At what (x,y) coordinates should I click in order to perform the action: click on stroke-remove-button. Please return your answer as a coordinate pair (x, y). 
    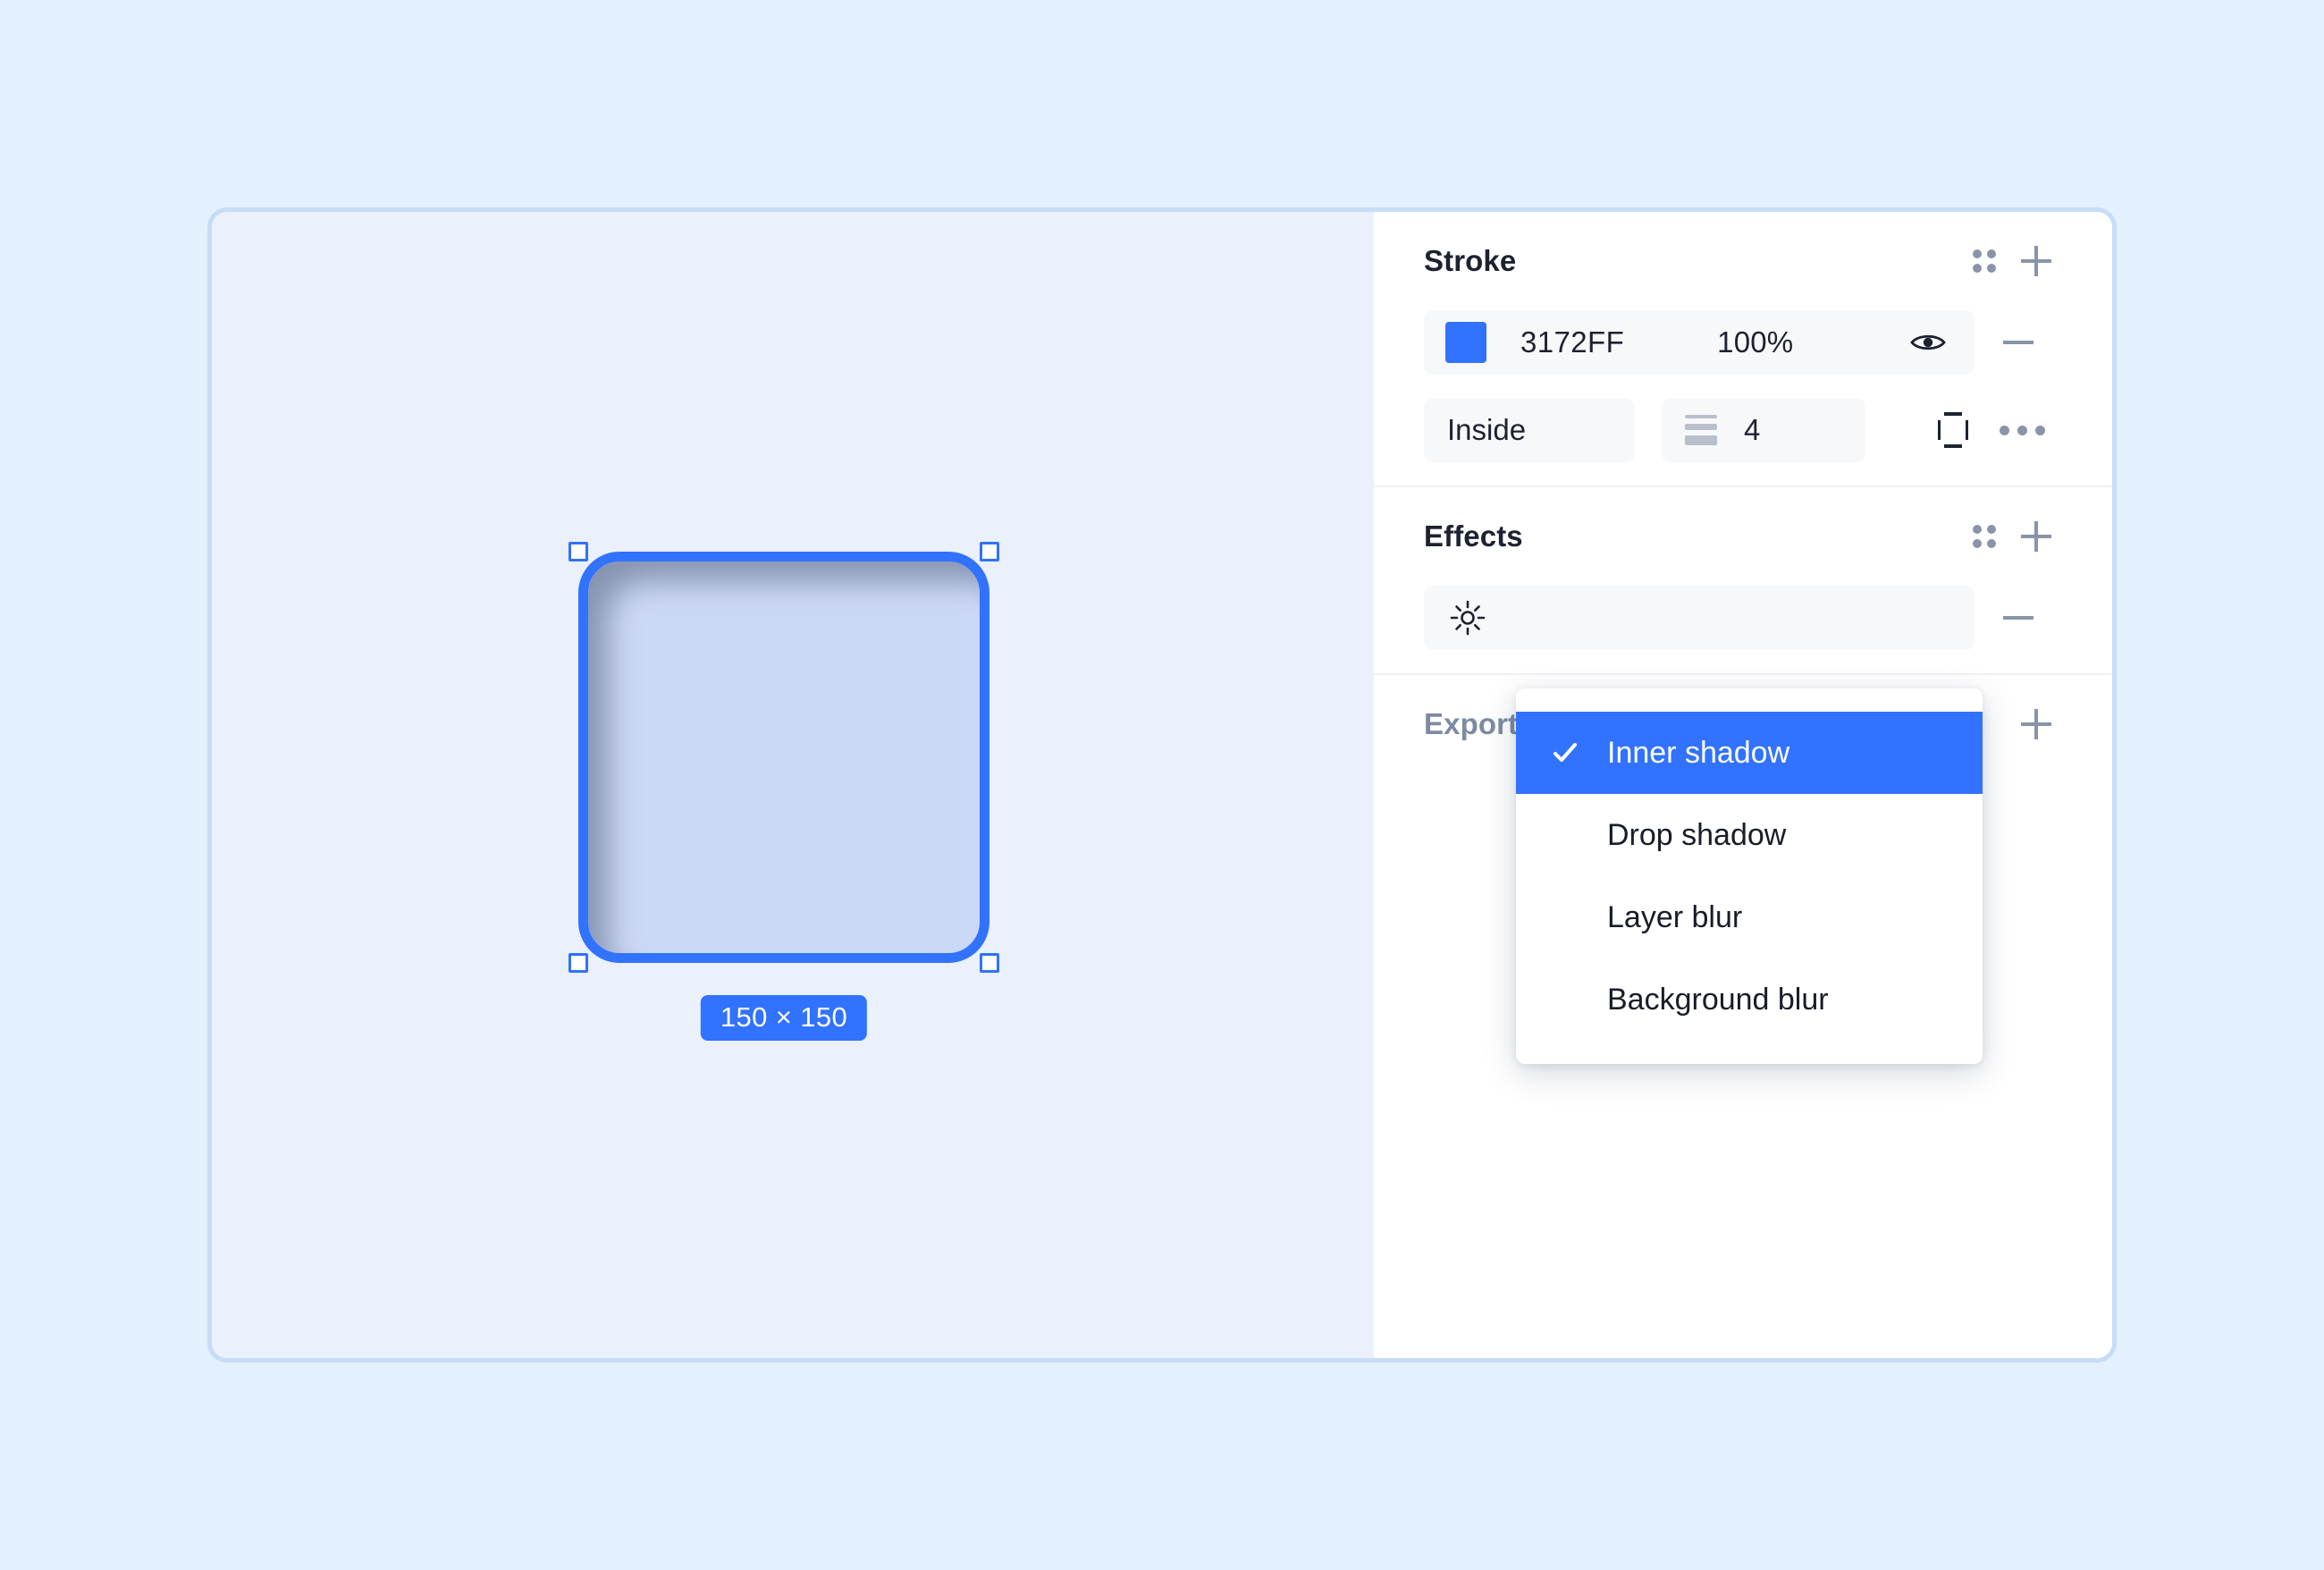
    Looking at the image, I should click on (2018, 342).